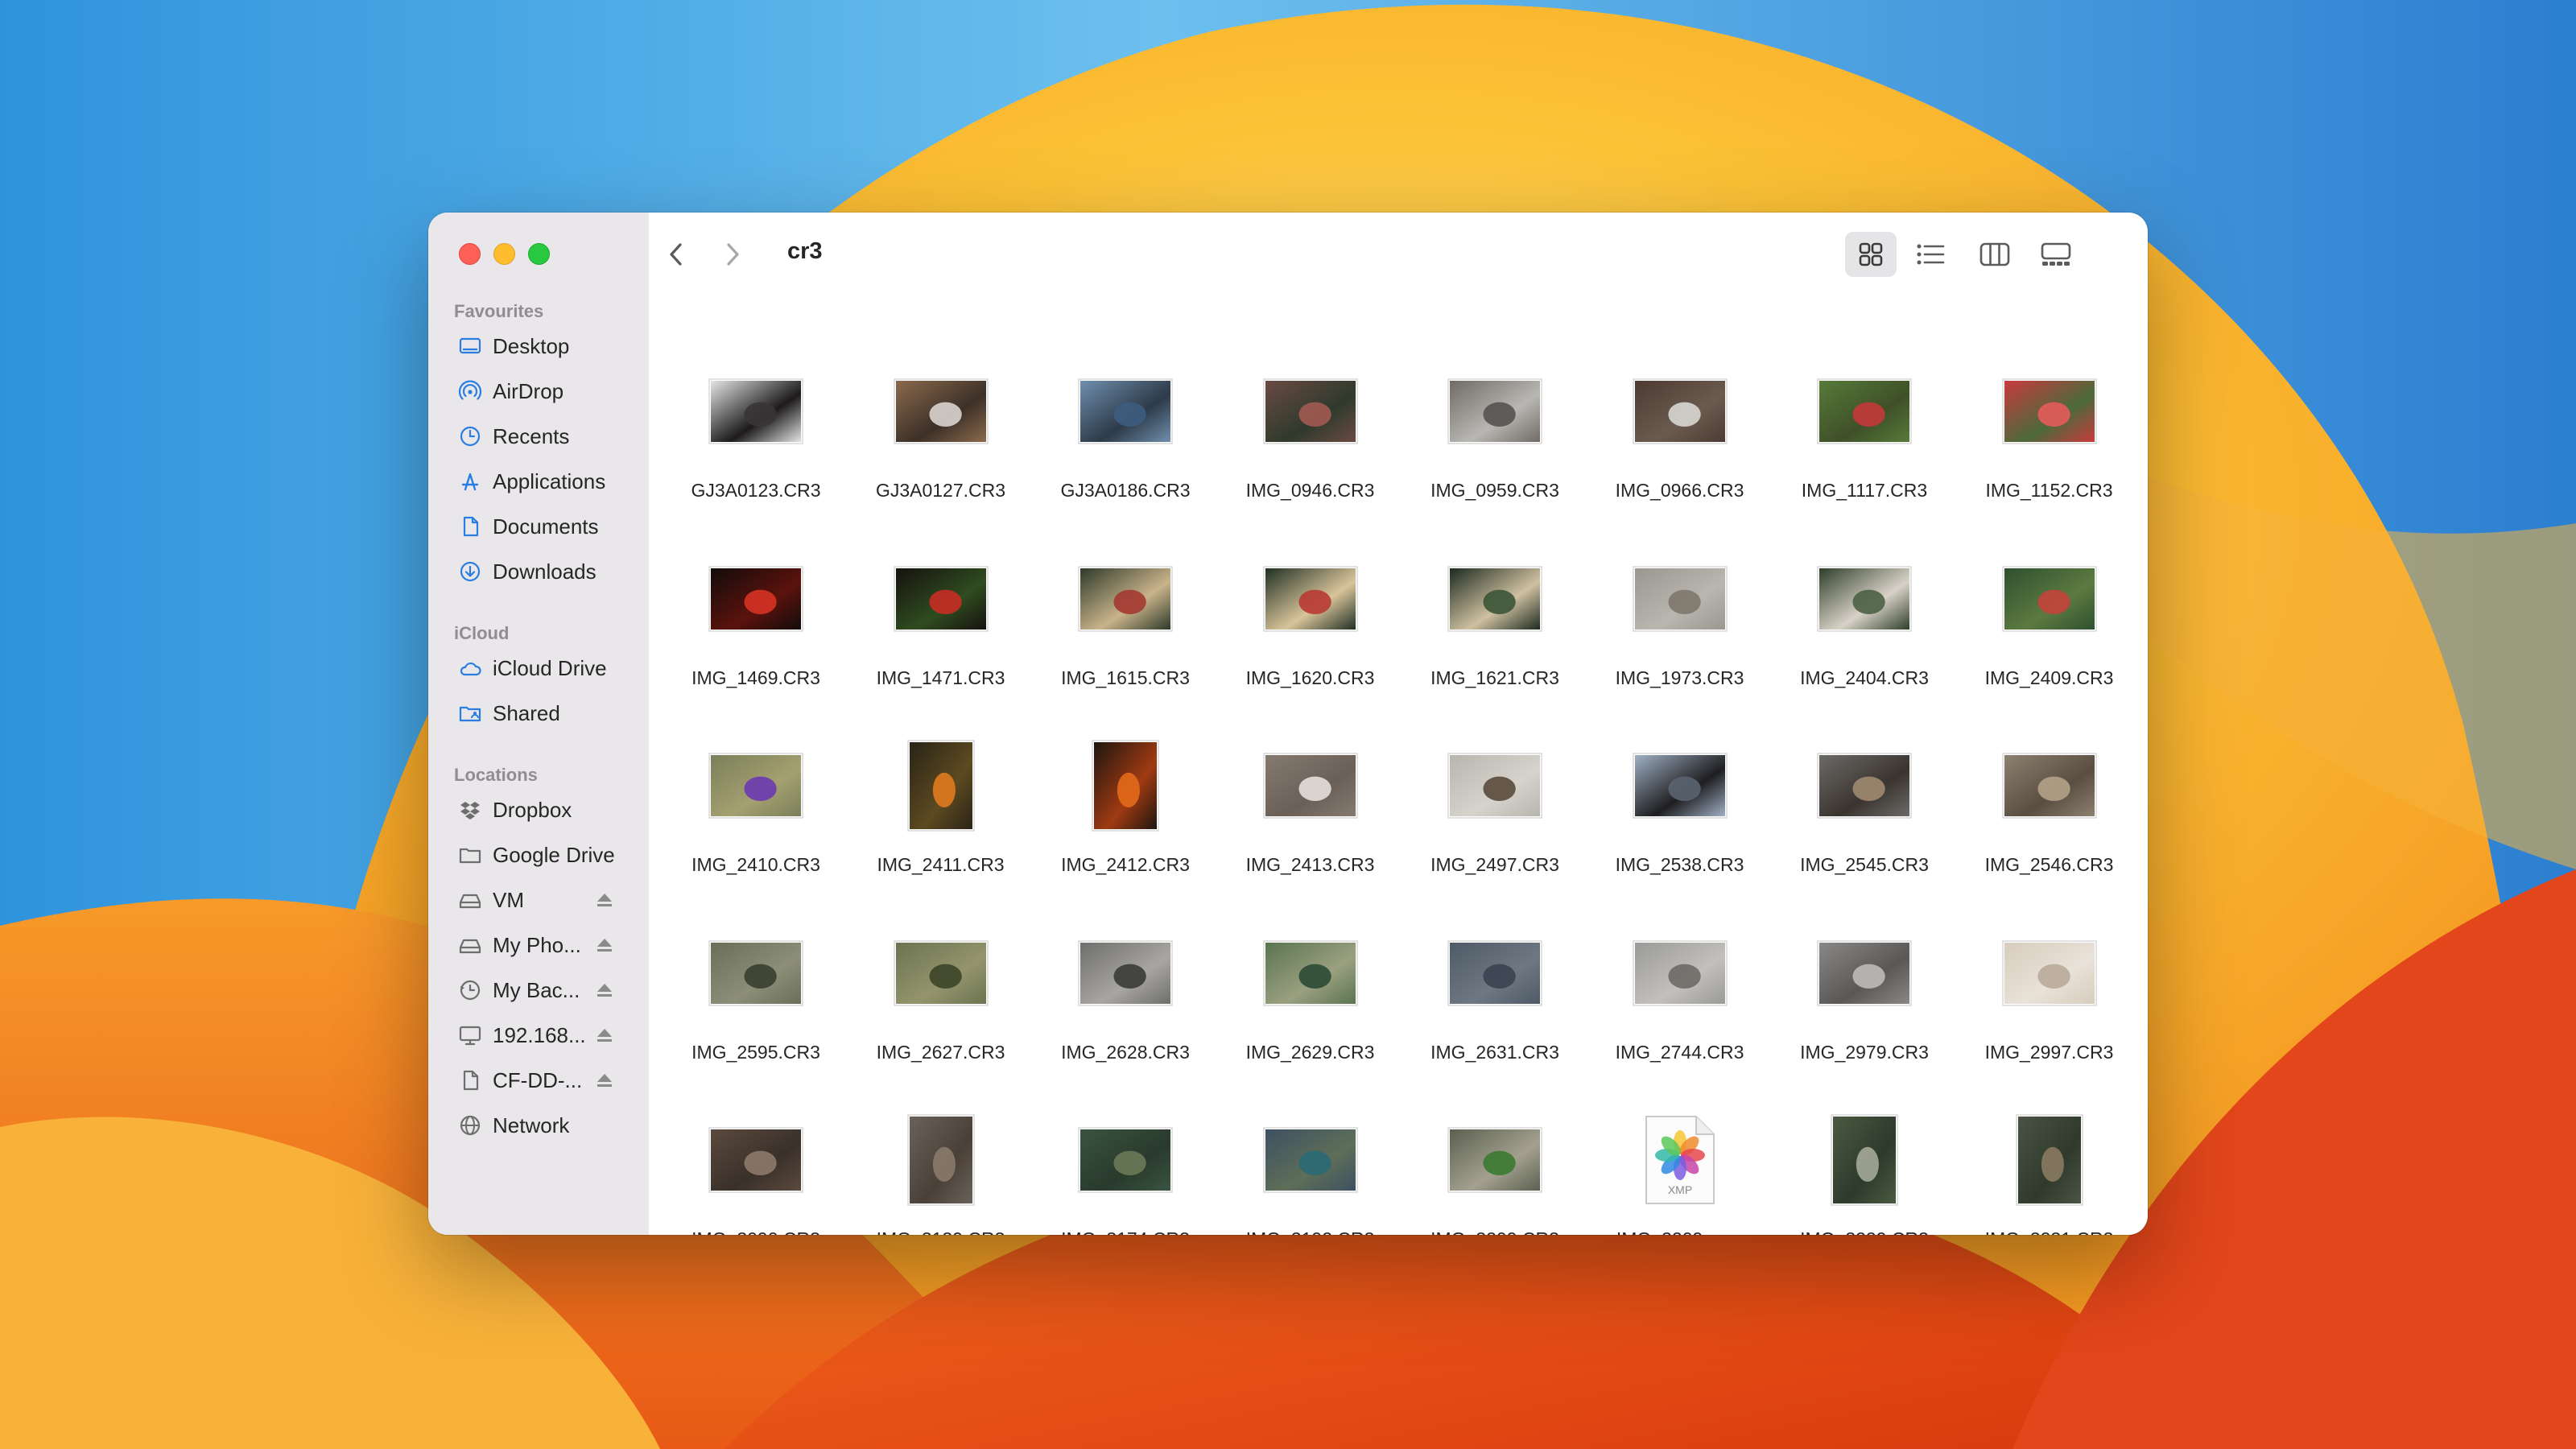 The width and height of the screenshot is (2576, 1449). I want to click on zoom-button, so click(539, 254).